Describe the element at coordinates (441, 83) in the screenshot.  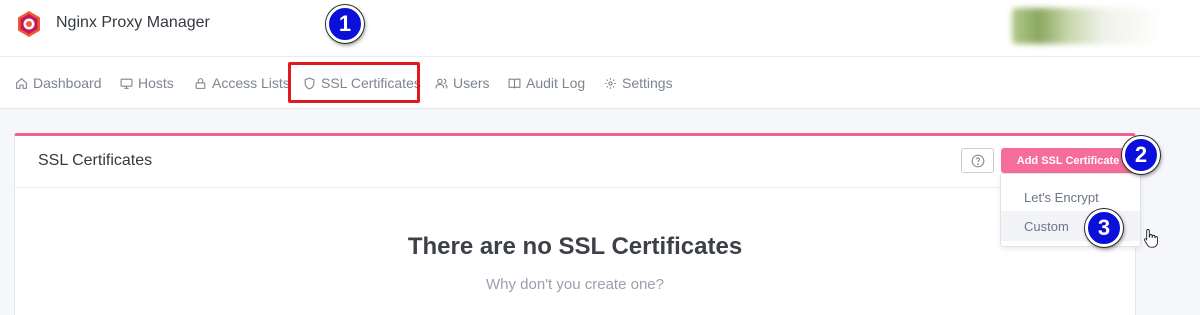
I see `users-icon` at that location.